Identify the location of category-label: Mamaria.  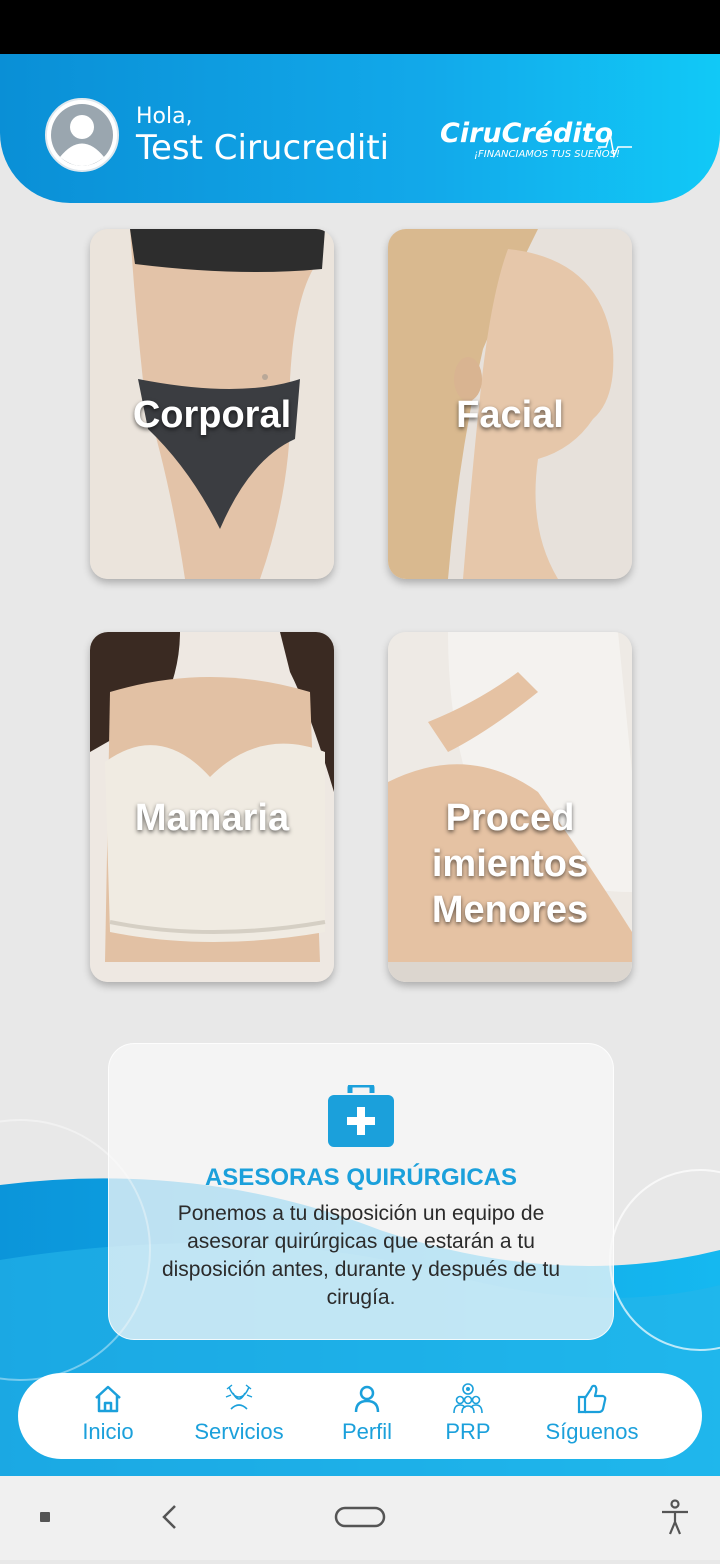
(212, 818).